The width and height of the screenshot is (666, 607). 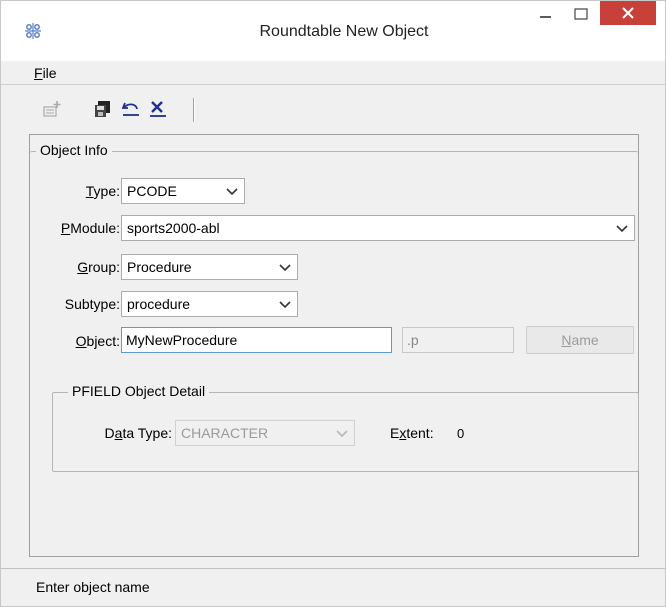 I want to click on object-extension-field: .p, so click(x=458, y=340).